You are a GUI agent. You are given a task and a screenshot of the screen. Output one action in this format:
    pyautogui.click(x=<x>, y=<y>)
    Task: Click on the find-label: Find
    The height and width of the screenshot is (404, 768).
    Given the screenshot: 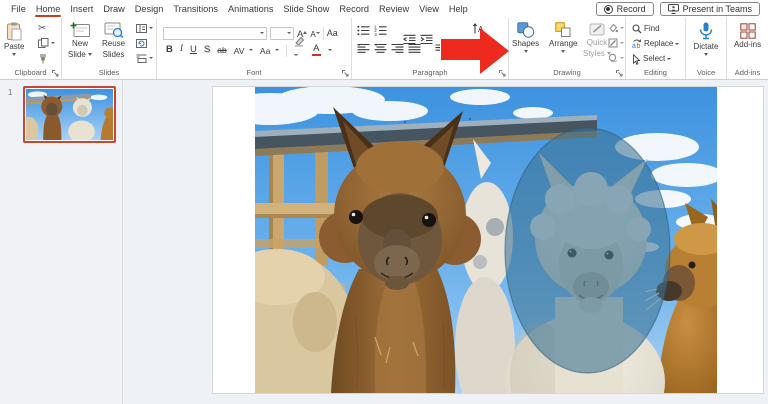 What is the action you would take?
    pyautogui.click(x=652, y=29)
    